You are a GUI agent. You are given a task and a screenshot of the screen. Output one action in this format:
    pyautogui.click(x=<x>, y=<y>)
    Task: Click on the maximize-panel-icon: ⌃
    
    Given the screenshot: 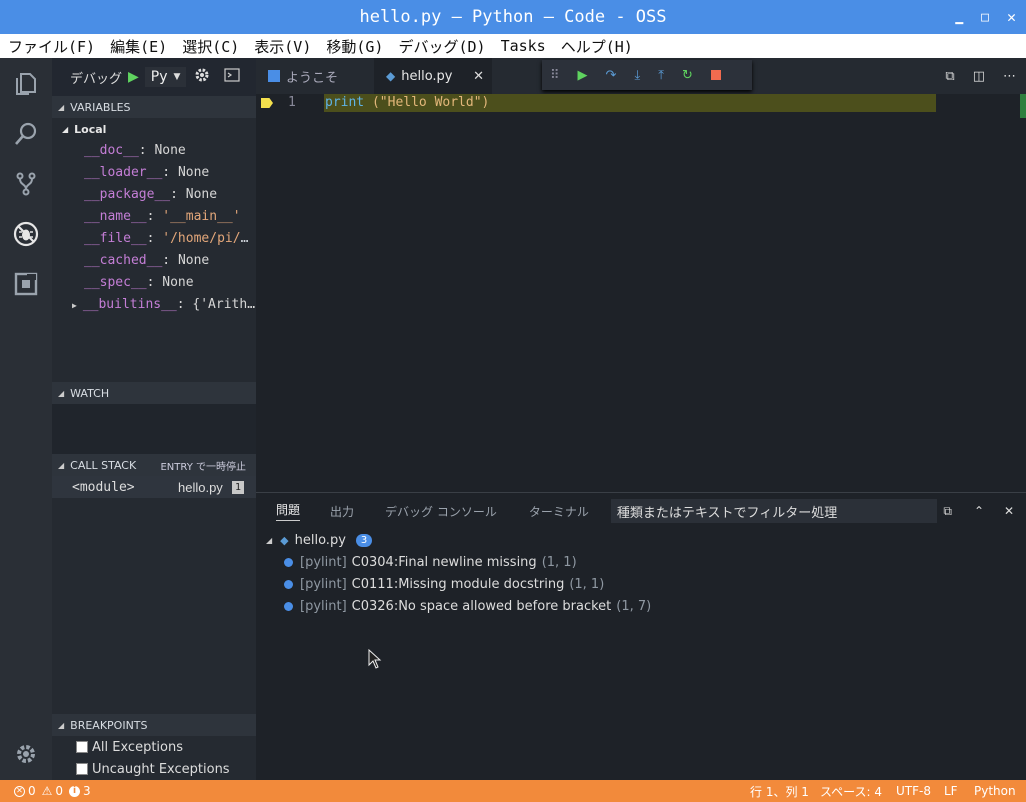 What is the action you would take?
    pyautogui.click(x=979, y=511)
    